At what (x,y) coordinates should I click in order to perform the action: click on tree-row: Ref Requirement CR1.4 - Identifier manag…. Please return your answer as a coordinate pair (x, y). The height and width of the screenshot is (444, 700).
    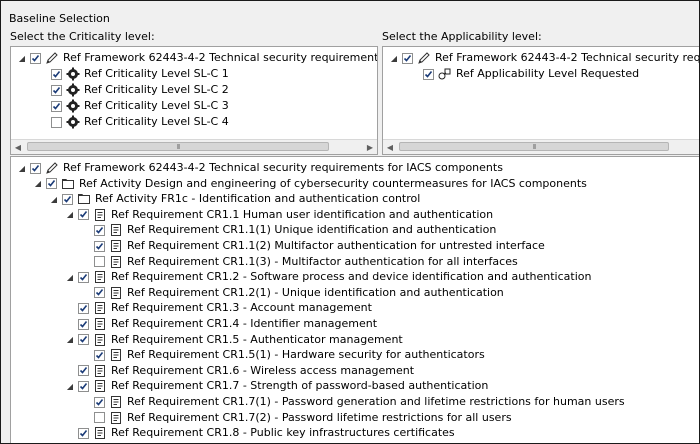
    Looking at the image, I should click on (221, 324).